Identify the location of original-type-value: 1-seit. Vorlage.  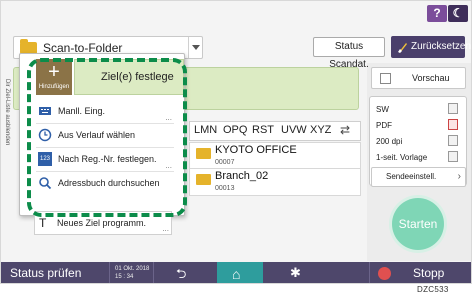
(402, 157).